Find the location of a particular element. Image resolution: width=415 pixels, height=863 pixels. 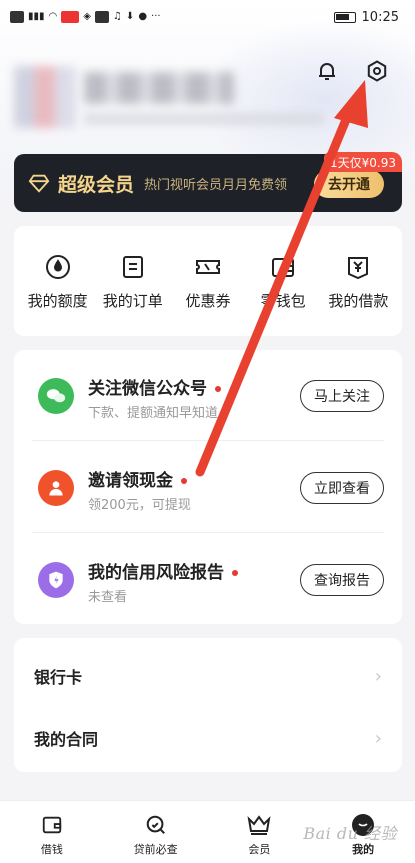

settings-gear-icon is located at coordinates (377, 71).